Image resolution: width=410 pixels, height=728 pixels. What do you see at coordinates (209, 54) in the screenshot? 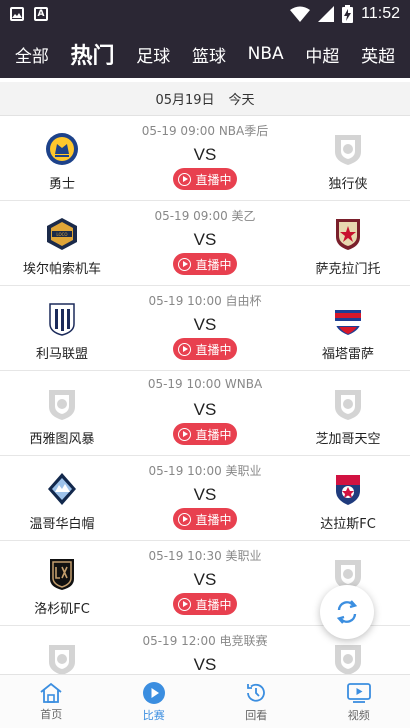
I see `tab-basketball: 篮球` at bounding box center [209, 54].